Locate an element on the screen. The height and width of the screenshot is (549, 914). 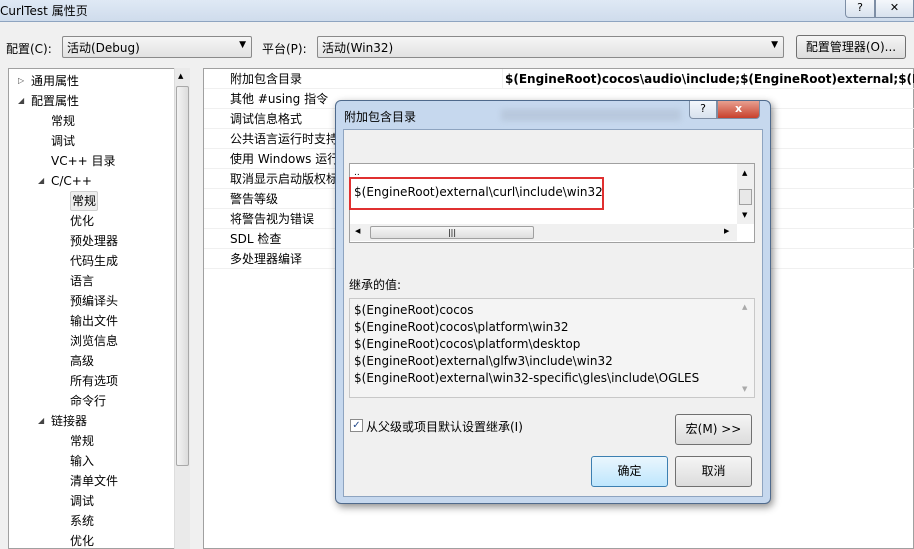
inherit-checkbox-label: 从父级或项目默认设置继承(I) is located at coordinates (444, 426).